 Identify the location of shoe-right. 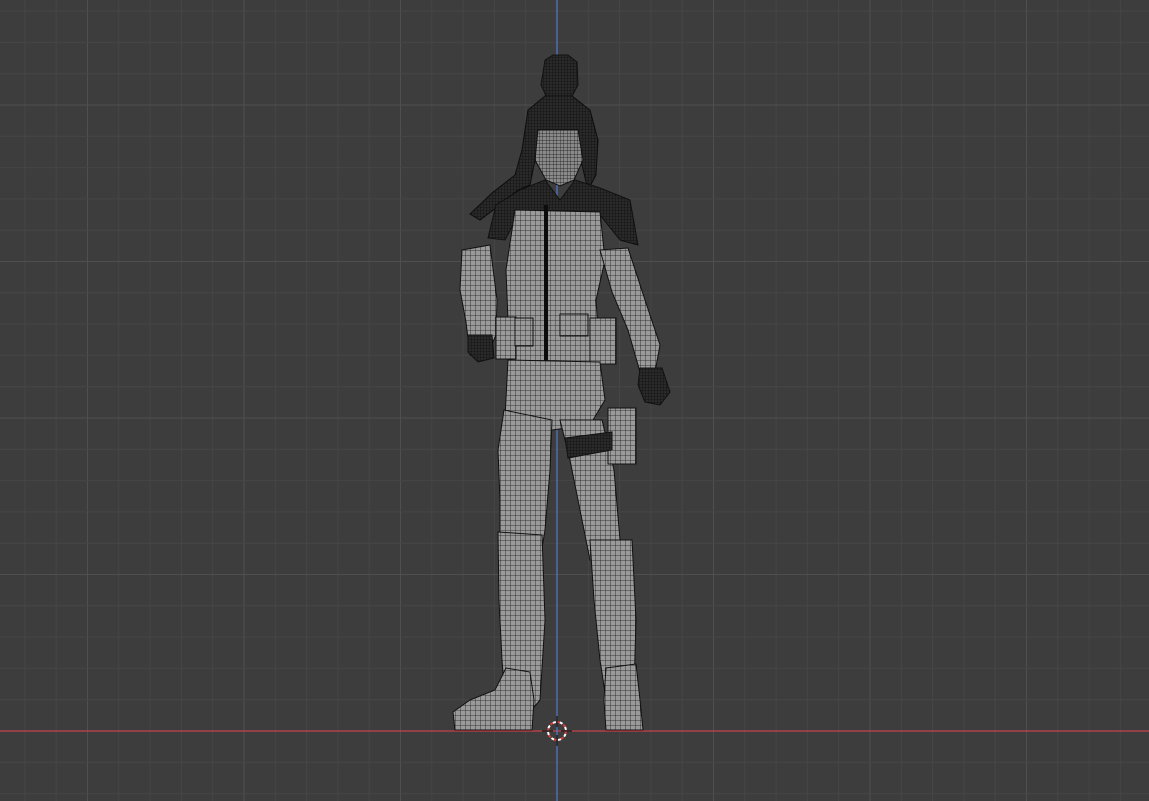
(493, 699).